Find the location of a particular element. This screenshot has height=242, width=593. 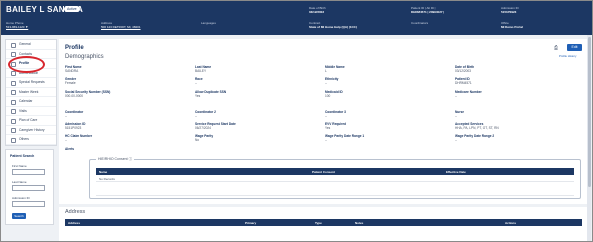

field-coordinator-2: Coordinator 2 -- is located at coordinates (205, 114).